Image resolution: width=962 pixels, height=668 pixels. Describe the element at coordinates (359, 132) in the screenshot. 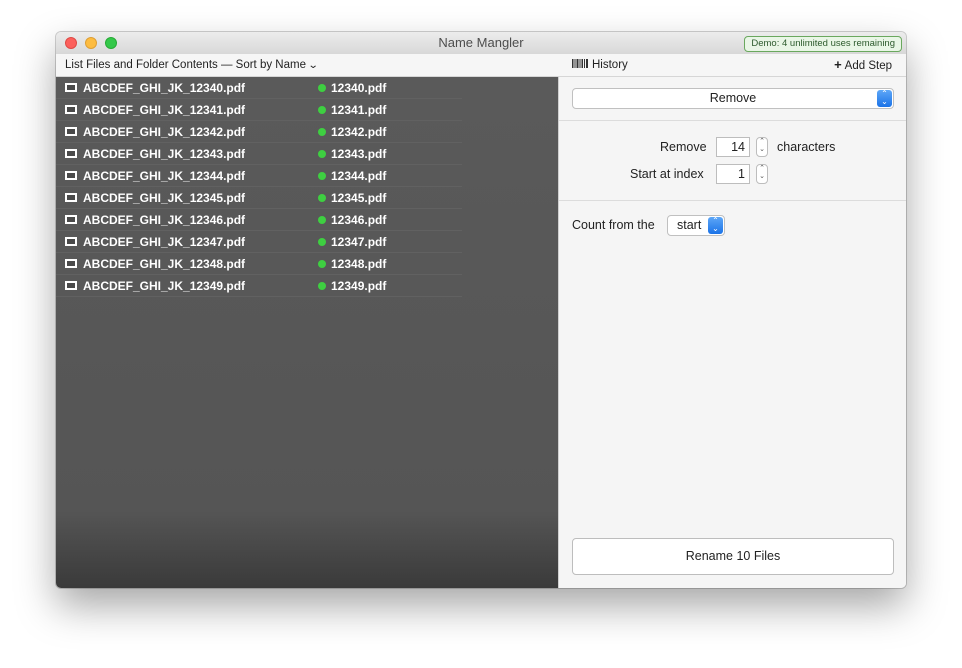

I see `new-filename: 12342.pdf` at that location.